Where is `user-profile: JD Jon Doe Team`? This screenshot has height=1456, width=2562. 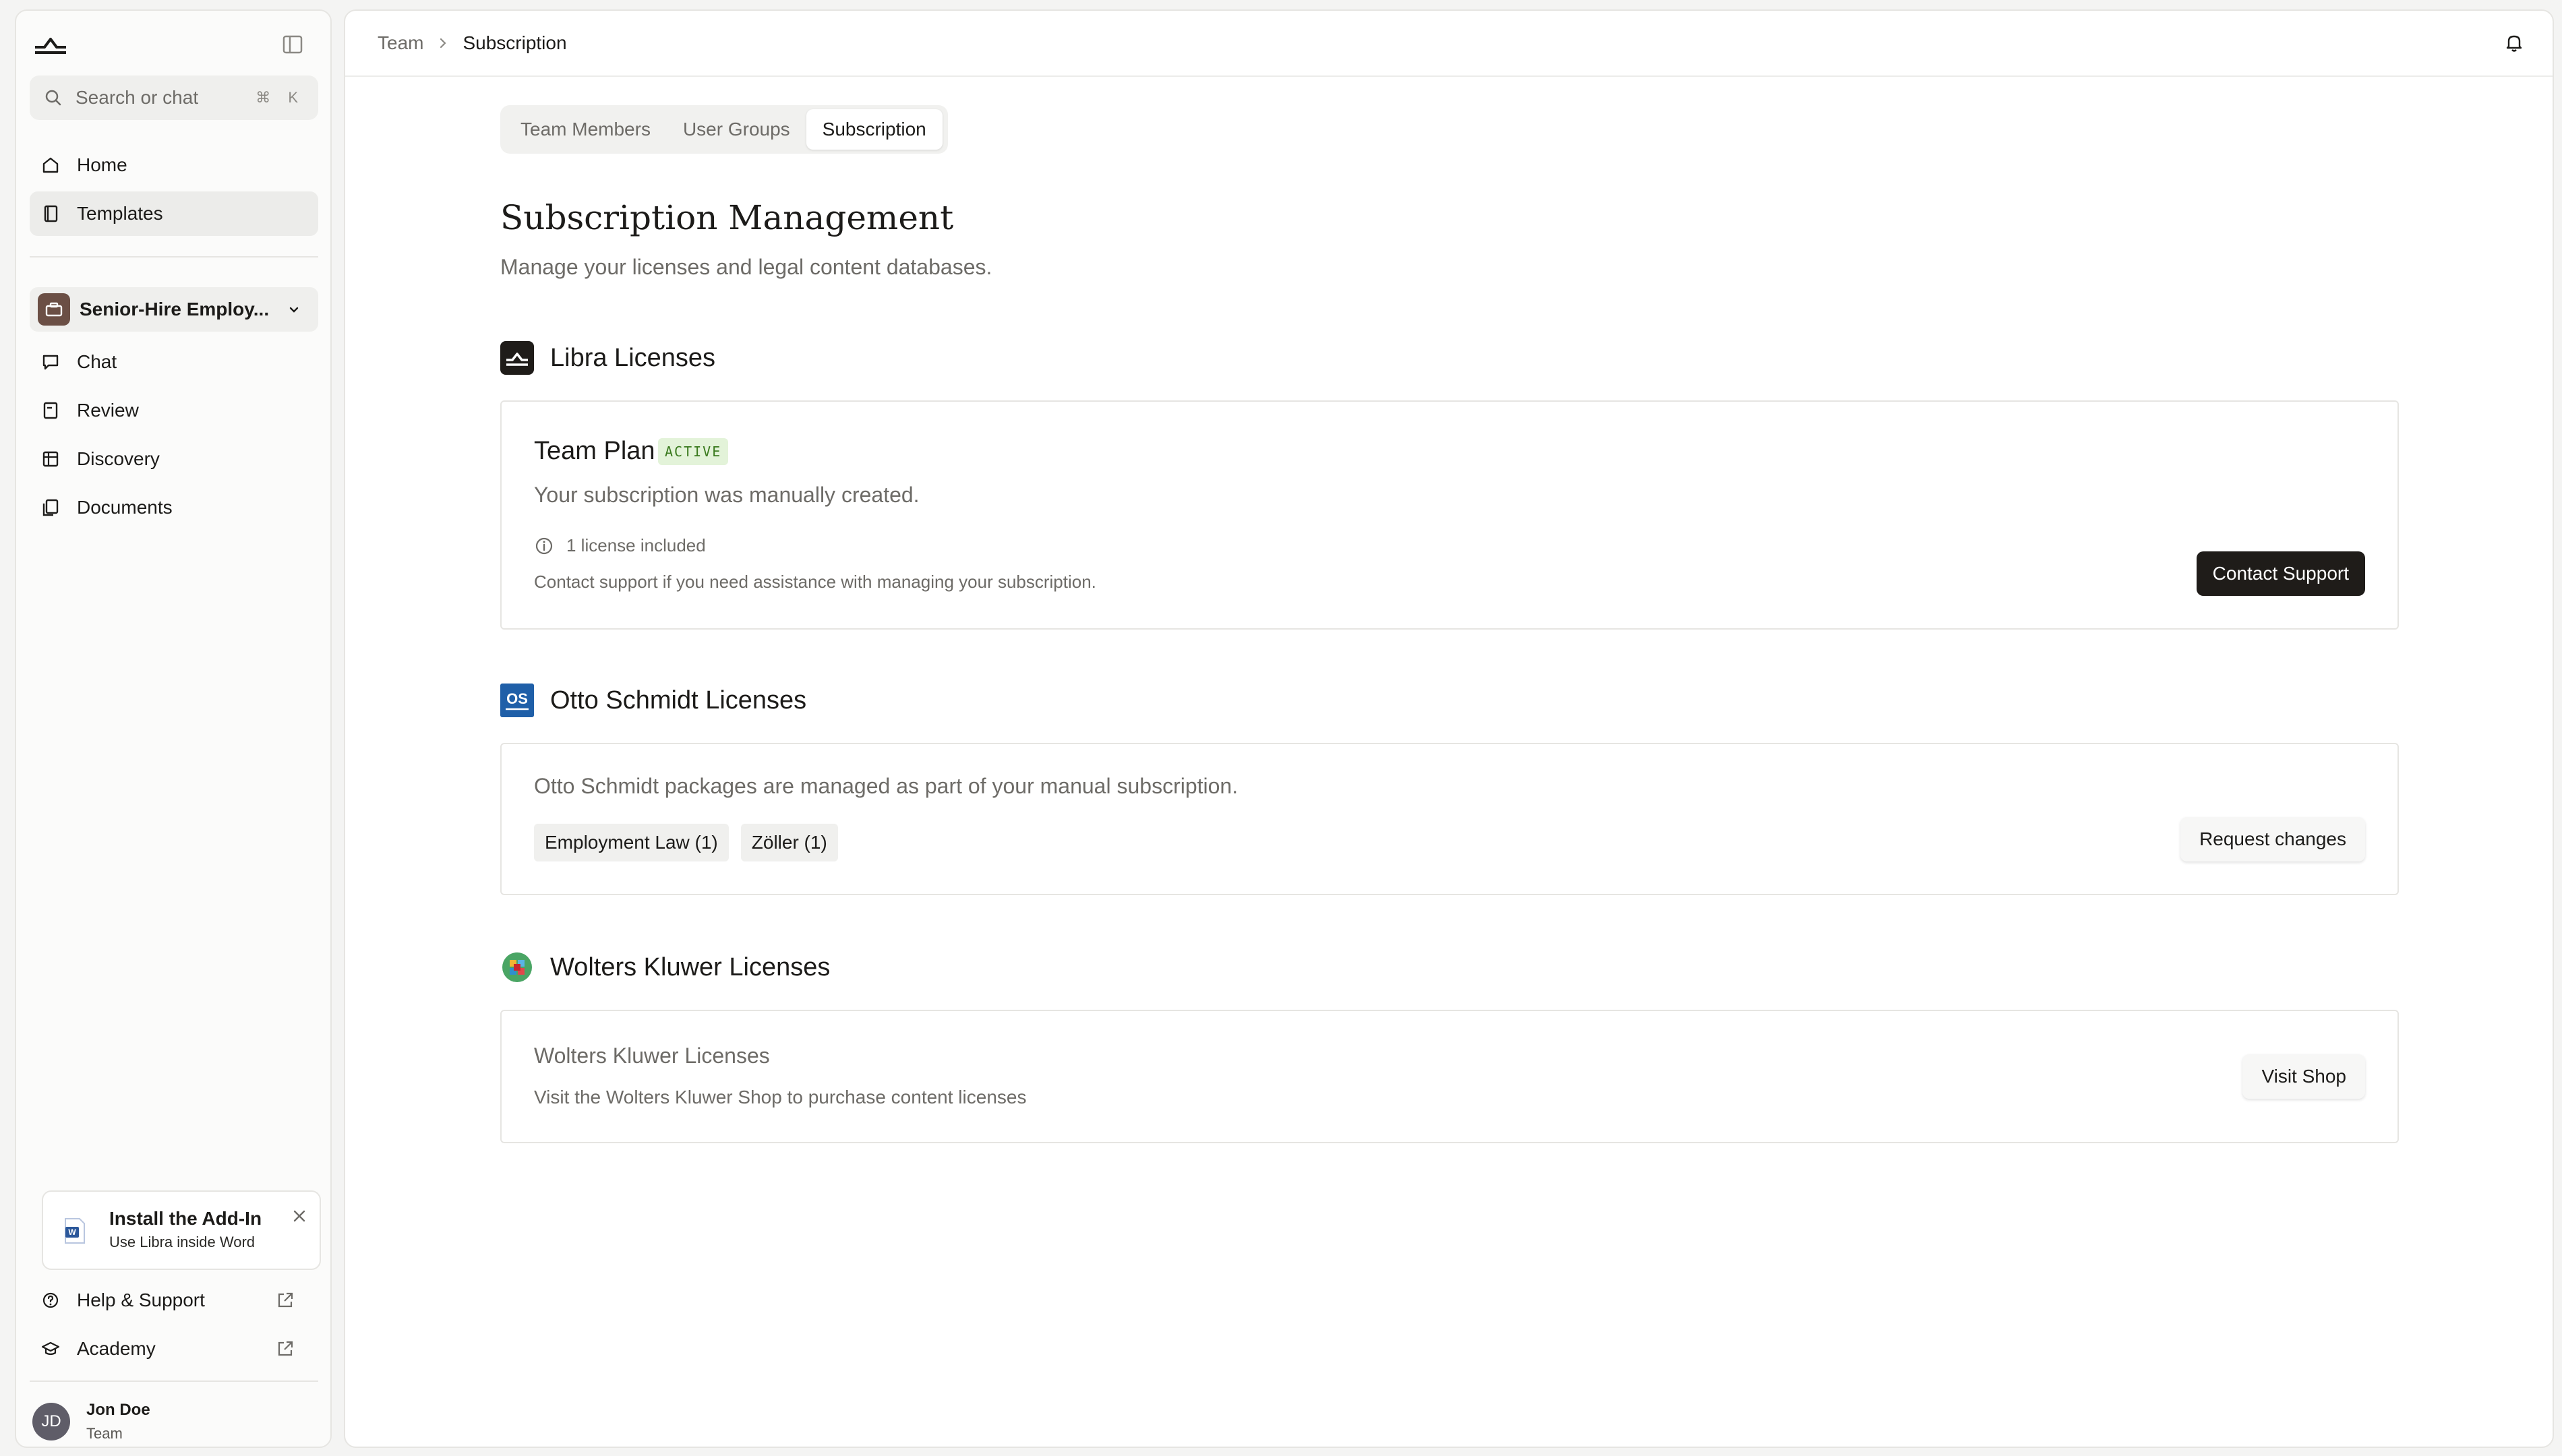 user-profile: JD Jon Doe Team is located at coordinates (91, 1421).